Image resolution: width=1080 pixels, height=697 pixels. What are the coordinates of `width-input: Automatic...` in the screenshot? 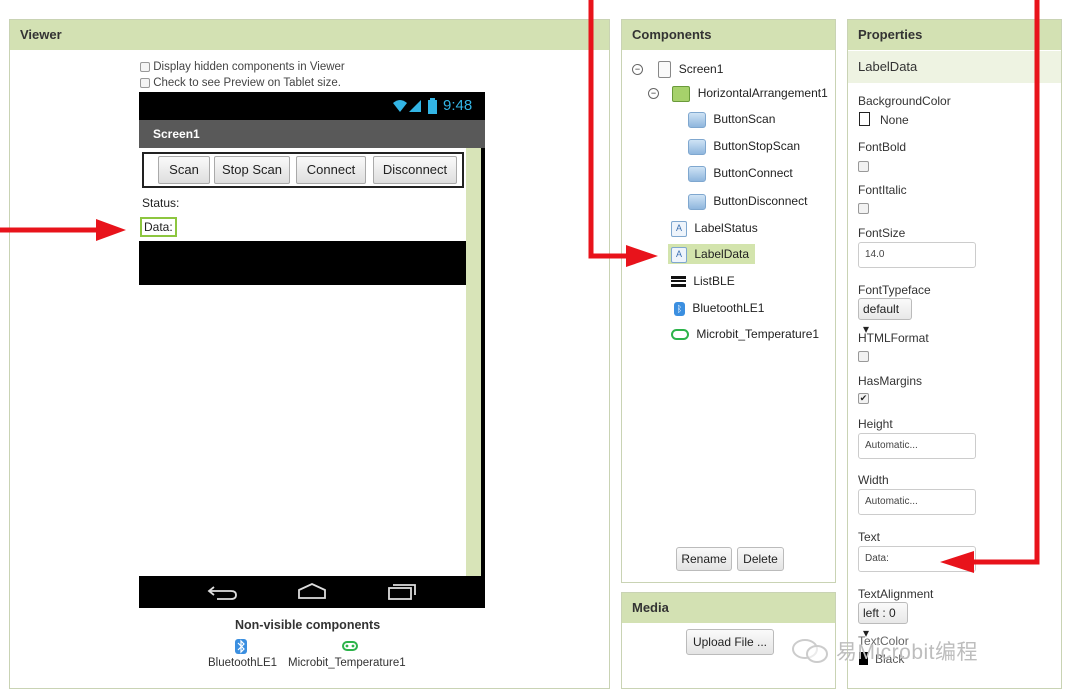 It's located at (917, 502).